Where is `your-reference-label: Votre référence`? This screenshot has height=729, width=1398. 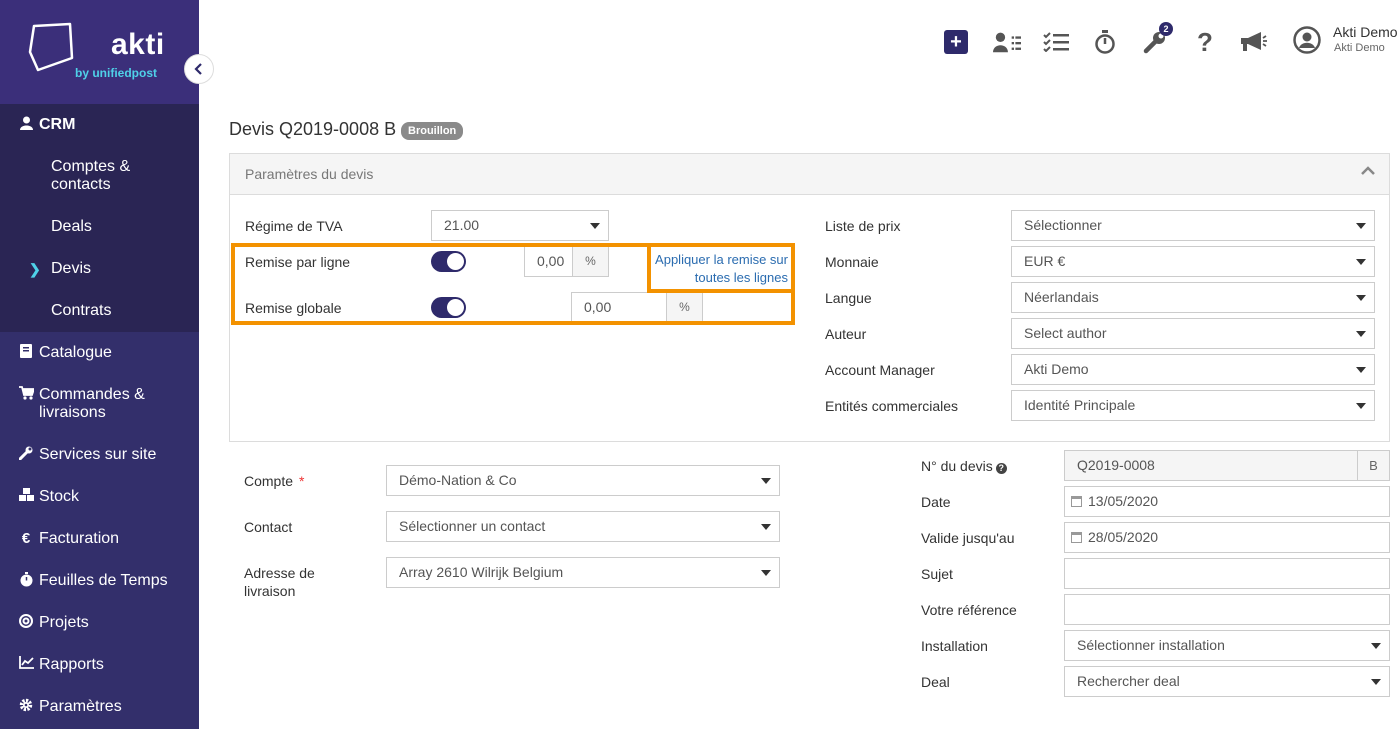 your-reference-label: Votre référence is located at coordinates (969, 610).